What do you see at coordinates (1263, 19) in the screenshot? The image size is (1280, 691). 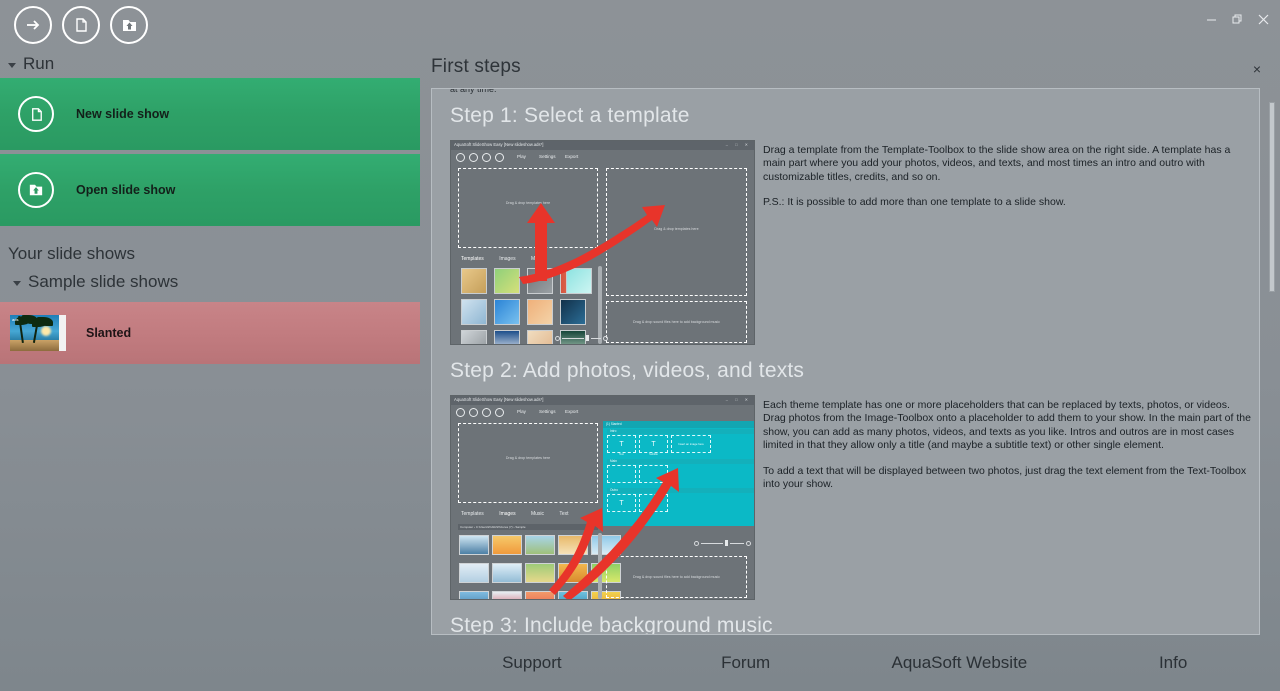 I see `close-icon` at bounding box center [1263, 19].